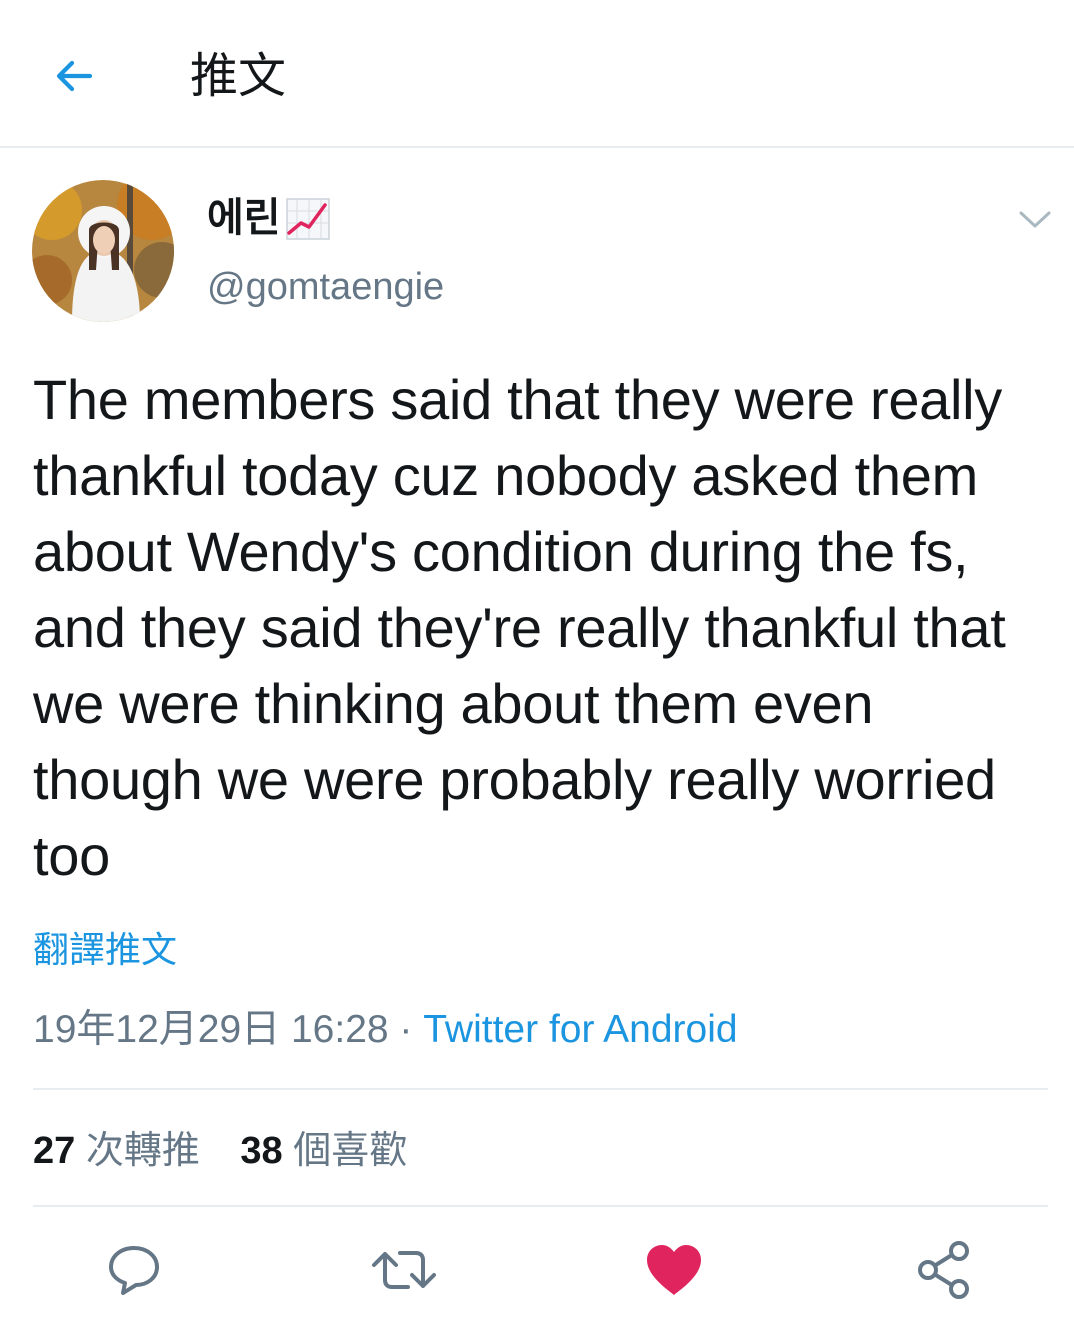 The image size is (1074, 1344). I want to click on share-icon, so click(943, 1270).